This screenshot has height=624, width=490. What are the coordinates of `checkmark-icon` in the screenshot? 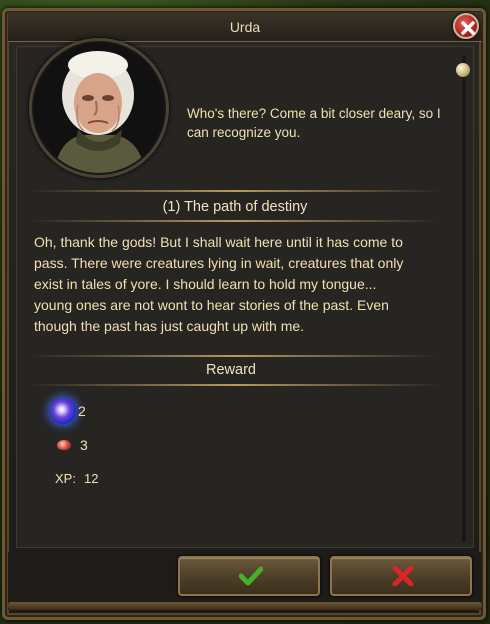 It's located at (251, 576).